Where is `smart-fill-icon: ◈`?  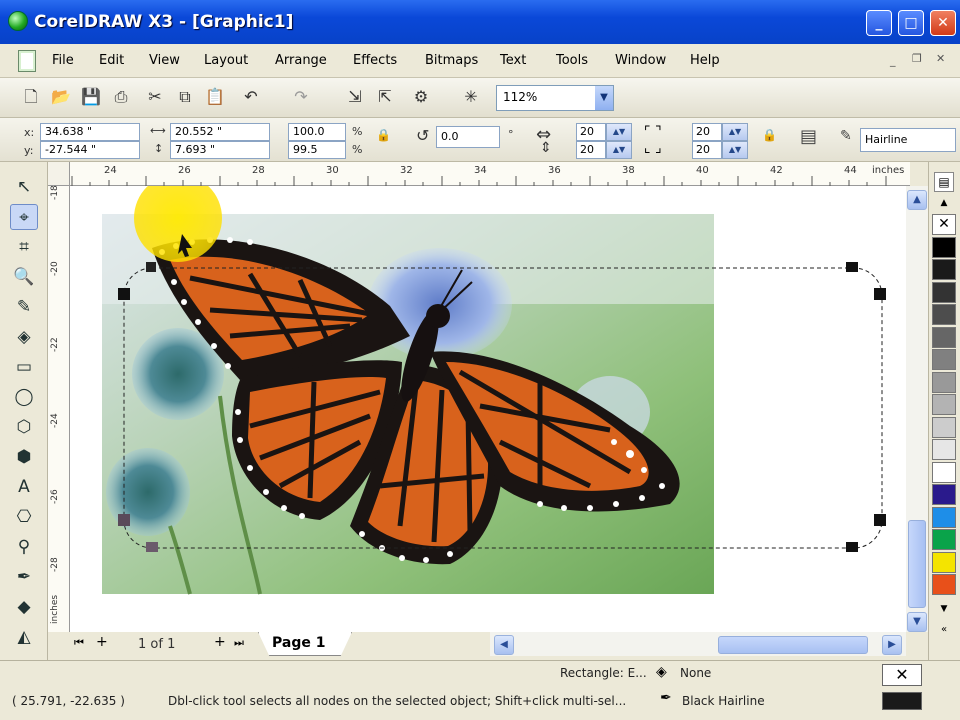 smart-fill-icon: ◈ is located at coordinates (24, 337).